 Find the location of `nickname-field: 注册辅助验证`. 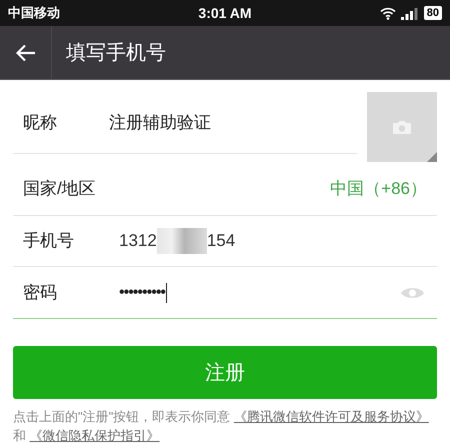

nickname-field: 注册辅助验证 is located at coordinates (160, 123).